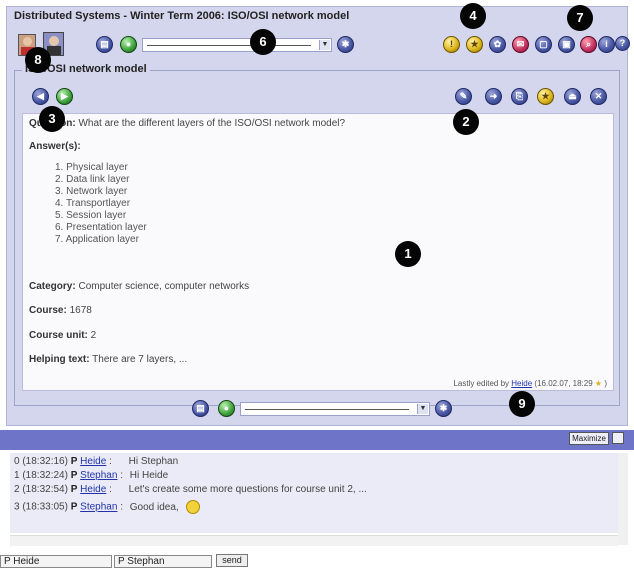 The width and height of the screenshot is (634, 568). What do you see at coordinates (466, 122) in the screenshot?
I see `marker-2: 2` at bounding box center [466, 122].